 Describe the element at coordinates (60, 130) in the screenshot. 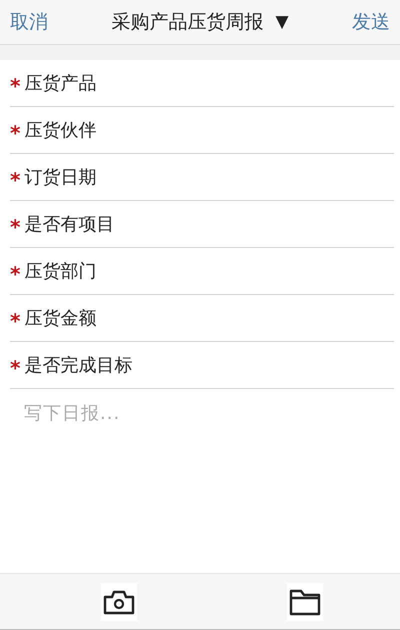

I see `field-label: 压货伙伴` at that location.